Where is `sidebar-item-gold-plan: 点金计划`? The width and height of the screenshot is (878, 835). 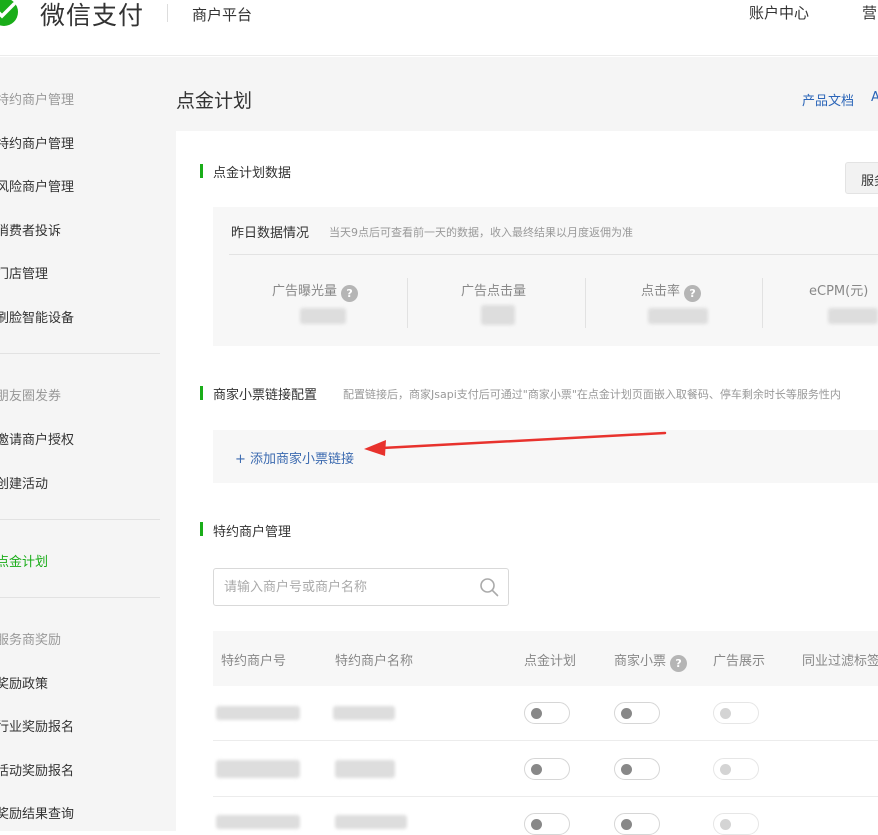 sidebar-item-gold-plan: 点金计划 is located at coordinates (24, 560).